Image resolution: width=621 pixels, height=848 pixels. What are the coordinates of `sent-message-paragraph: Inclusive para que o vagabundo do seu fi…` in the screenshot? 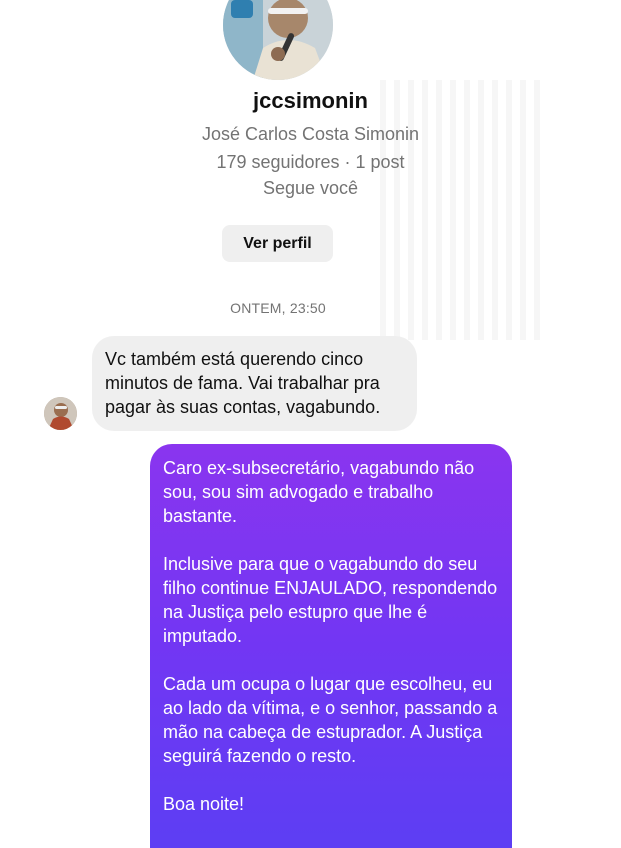 It's located at (330, 600).